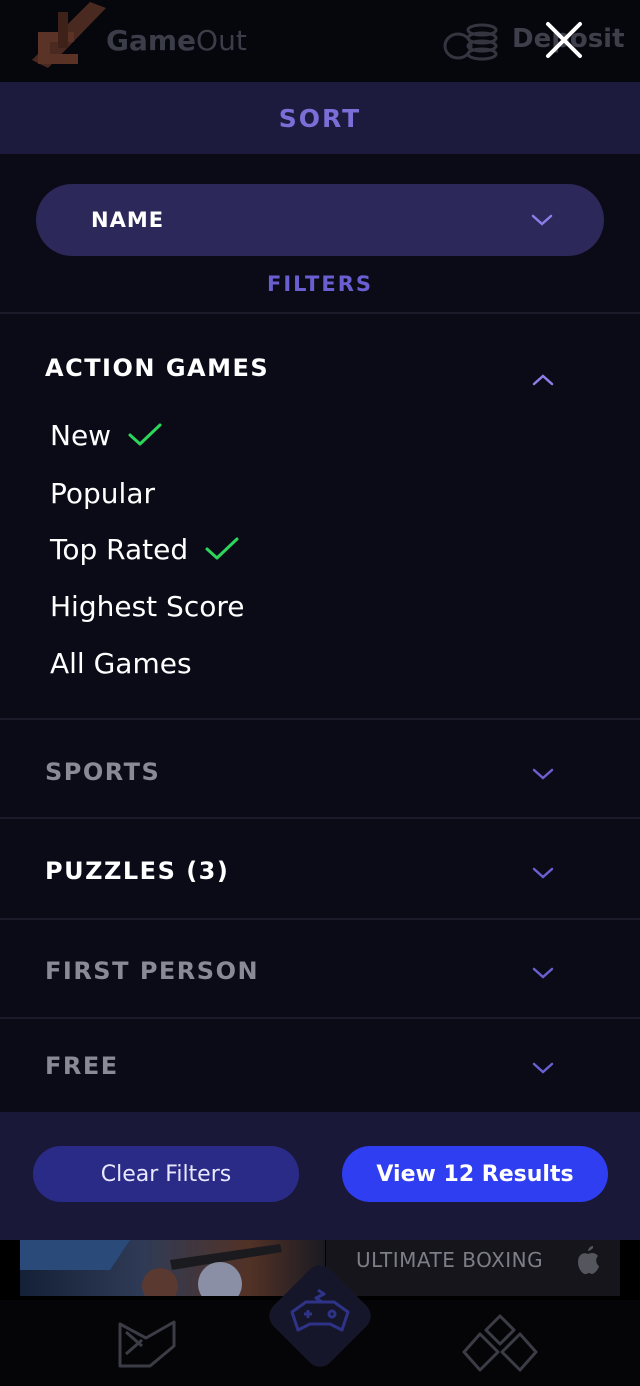 This screenshot has height=1386, width=640. Describe the element at coordinates (470, 42) in the screenshot. I see `coins-icon` at that location.